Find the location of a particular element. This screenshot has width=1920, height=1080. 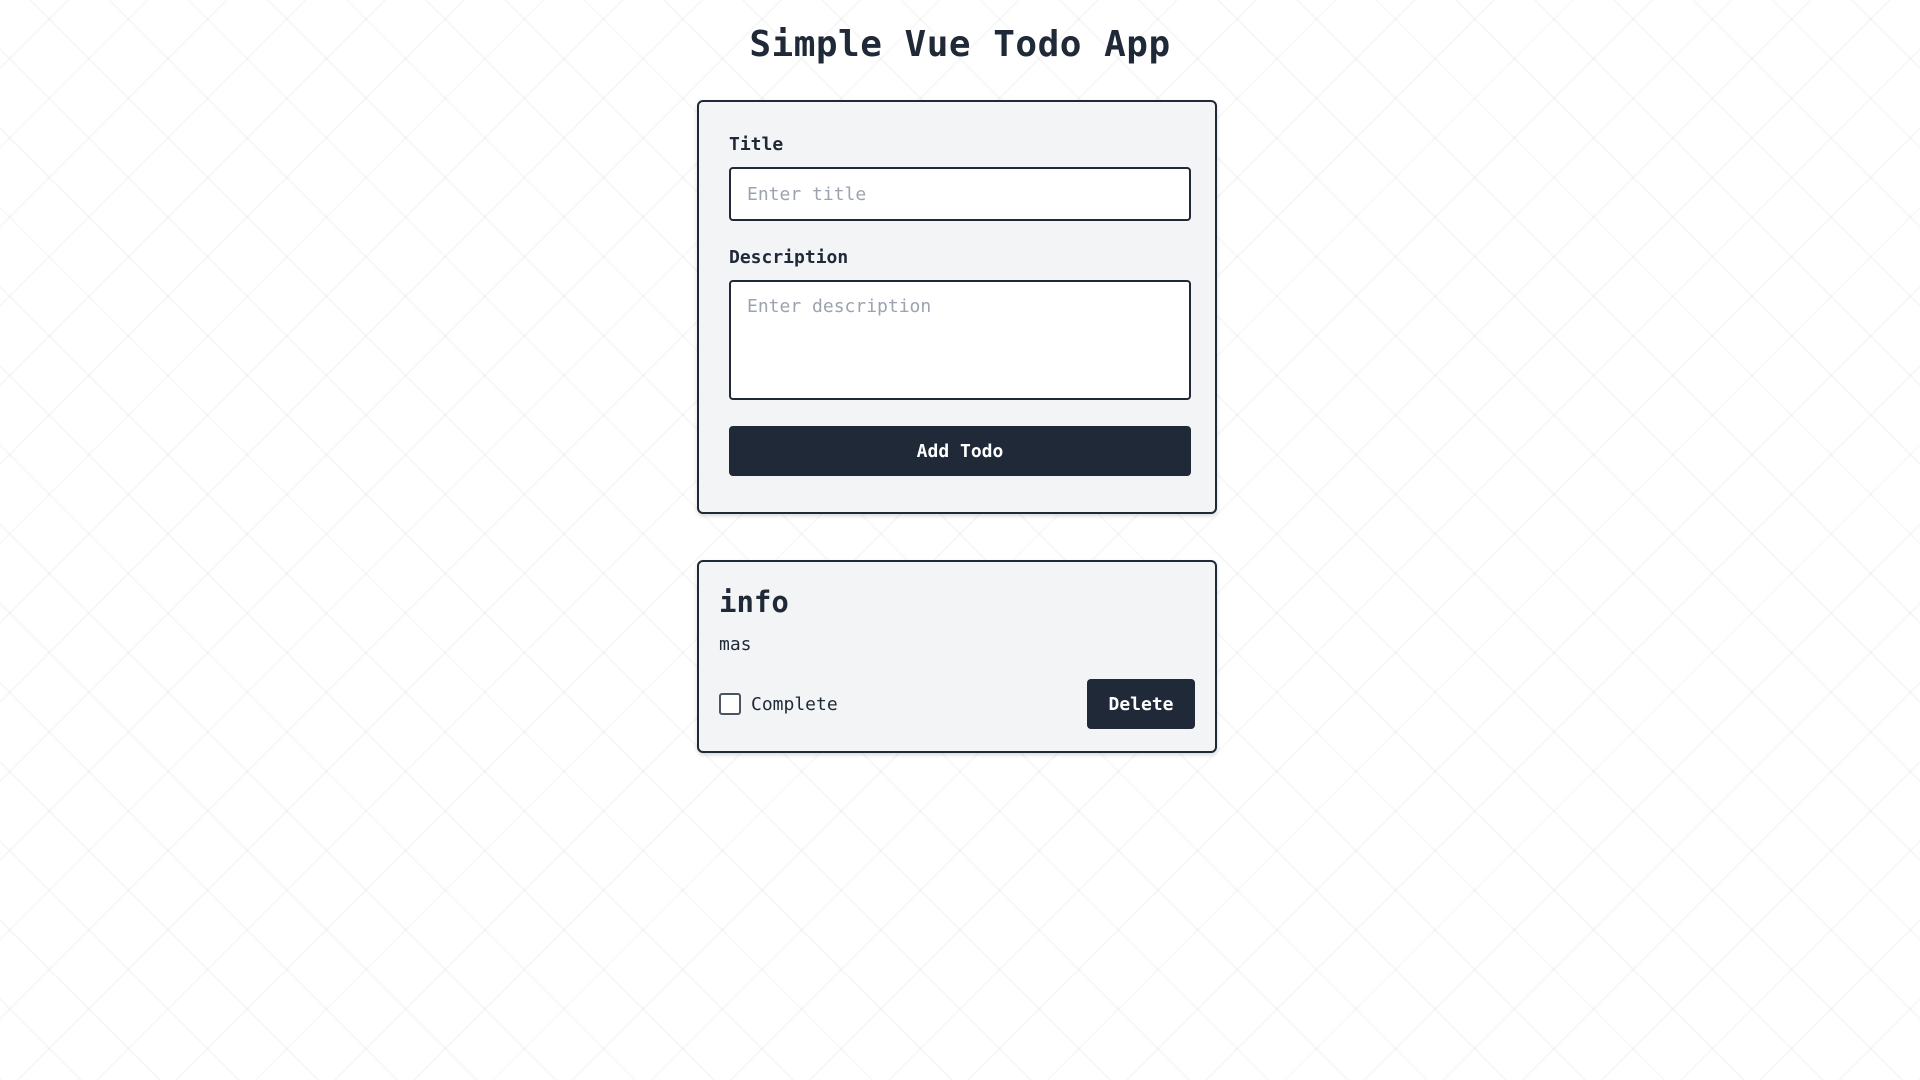

complete-toggle: Complete is located at coordinates (778, 704).